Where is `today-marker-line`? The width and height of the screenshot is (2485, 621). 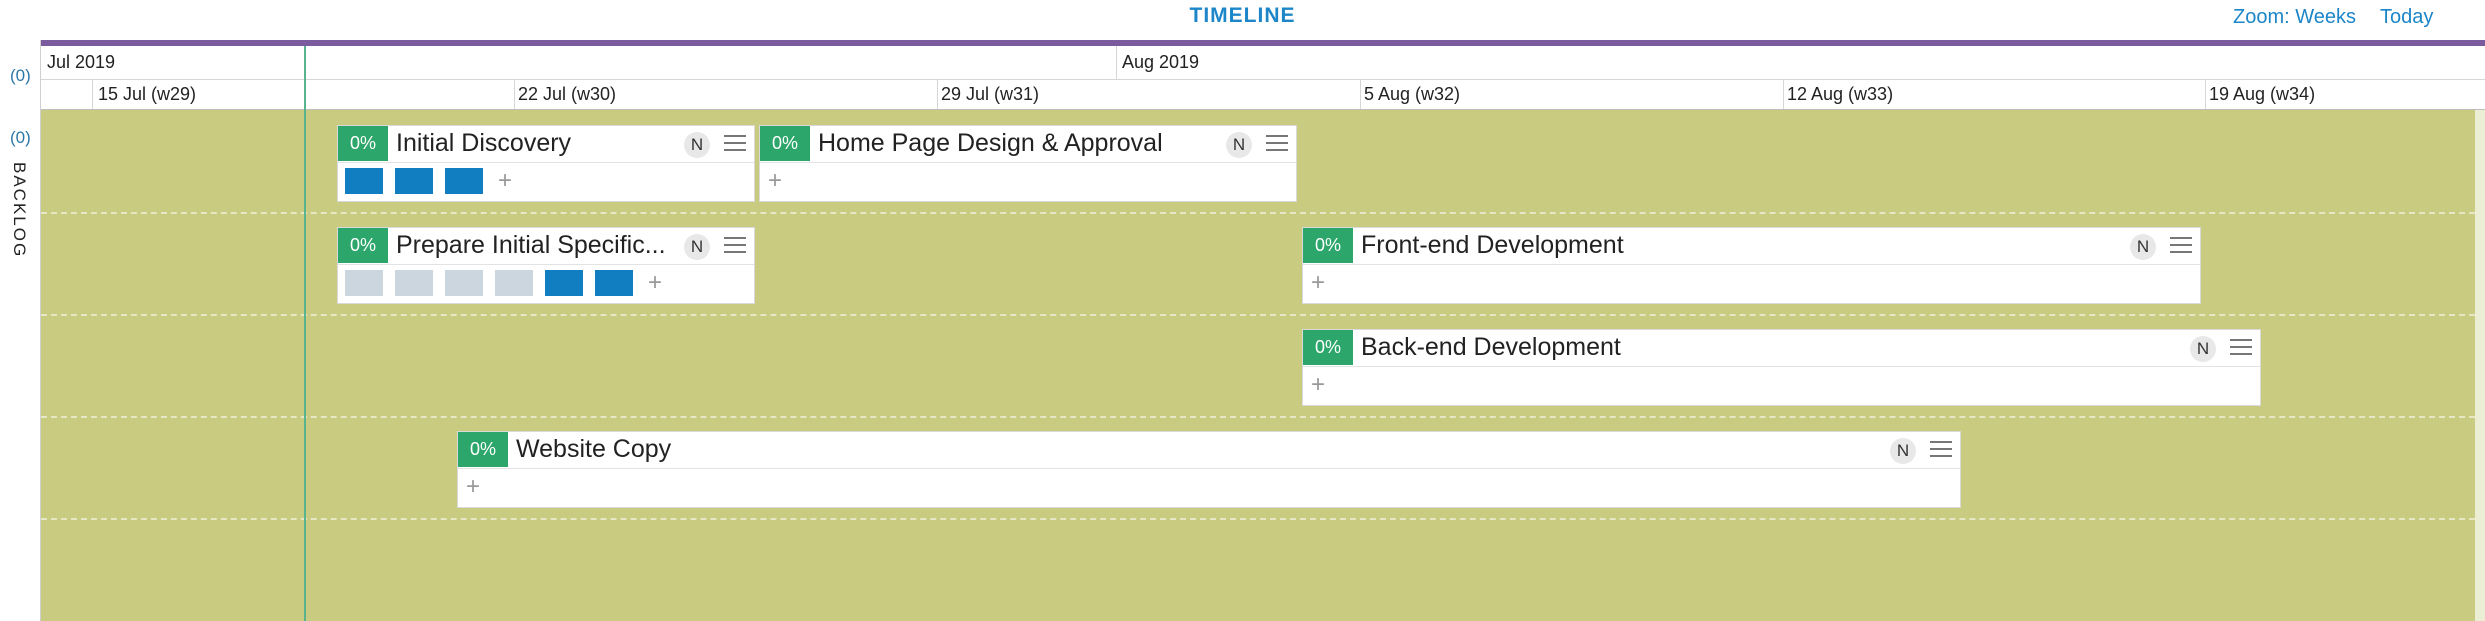 today-marker-line is located at coordinates (305, 333).